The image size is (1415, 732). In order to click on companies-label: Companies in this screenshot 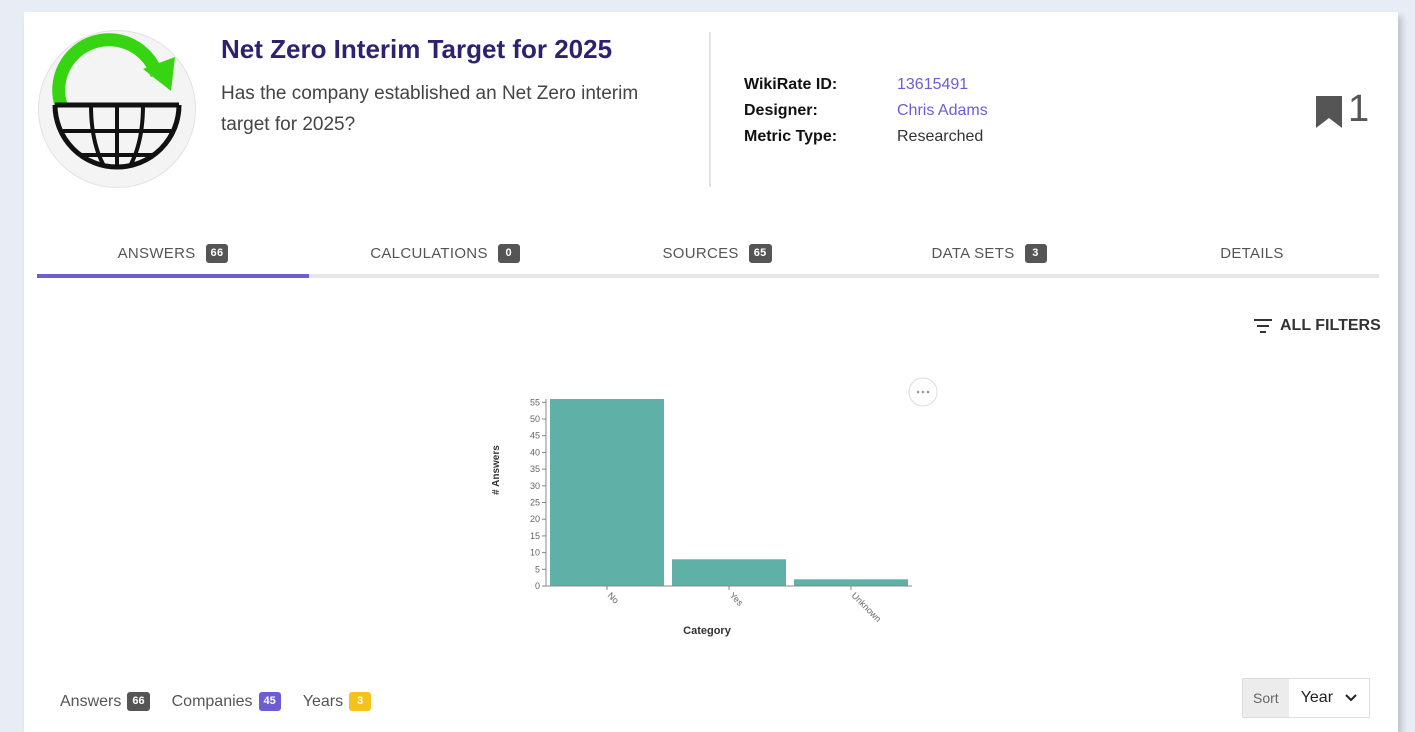, I will do `click(212, 701)`.